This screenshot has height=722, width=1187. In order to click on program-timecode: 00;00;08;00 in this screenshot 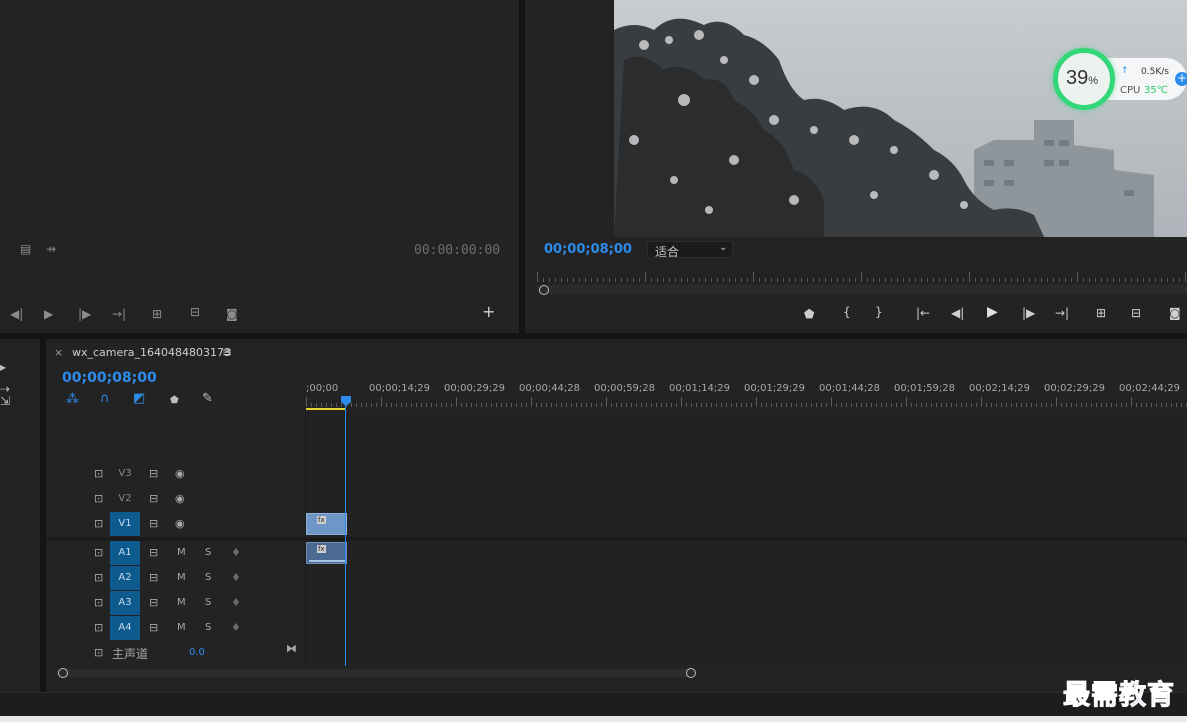, I will do `click(588, 249)`.